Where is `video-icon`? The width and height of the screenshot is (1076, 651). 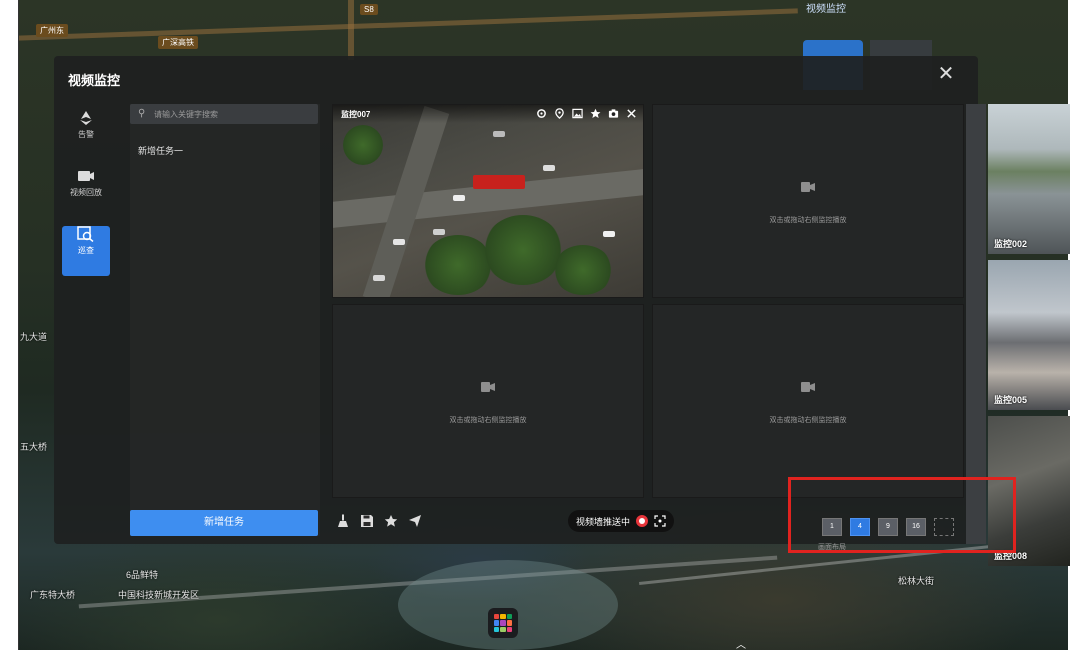
video-icon is located at coordinates (86, 176).